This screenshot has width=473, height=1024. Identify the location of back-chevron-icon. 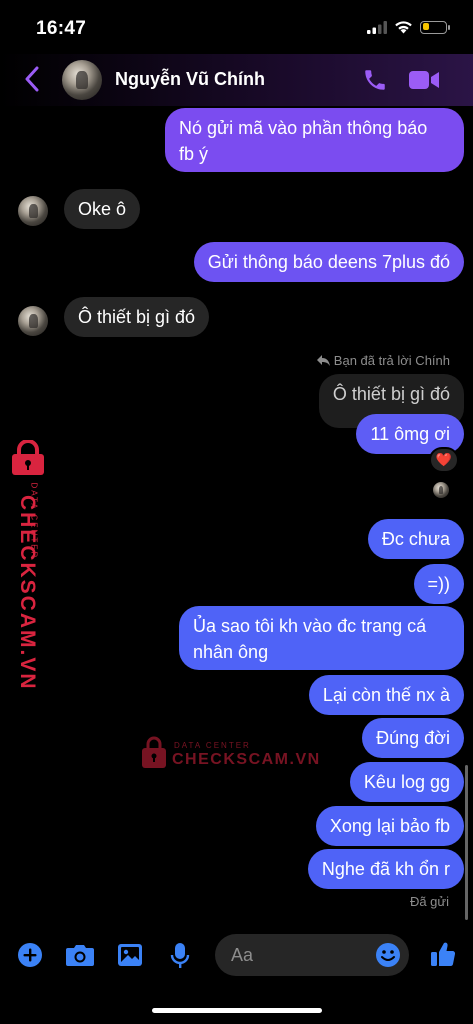
(32, 79).